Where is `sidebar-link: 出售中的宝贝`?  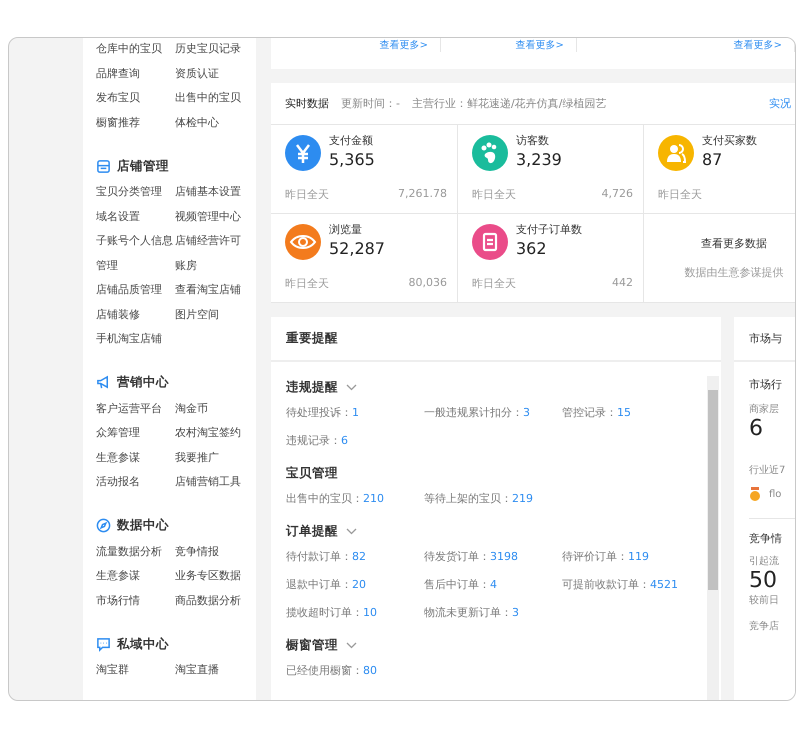 sidebar-link: 出售中的宝贝 is located at coordinates (211, 98).